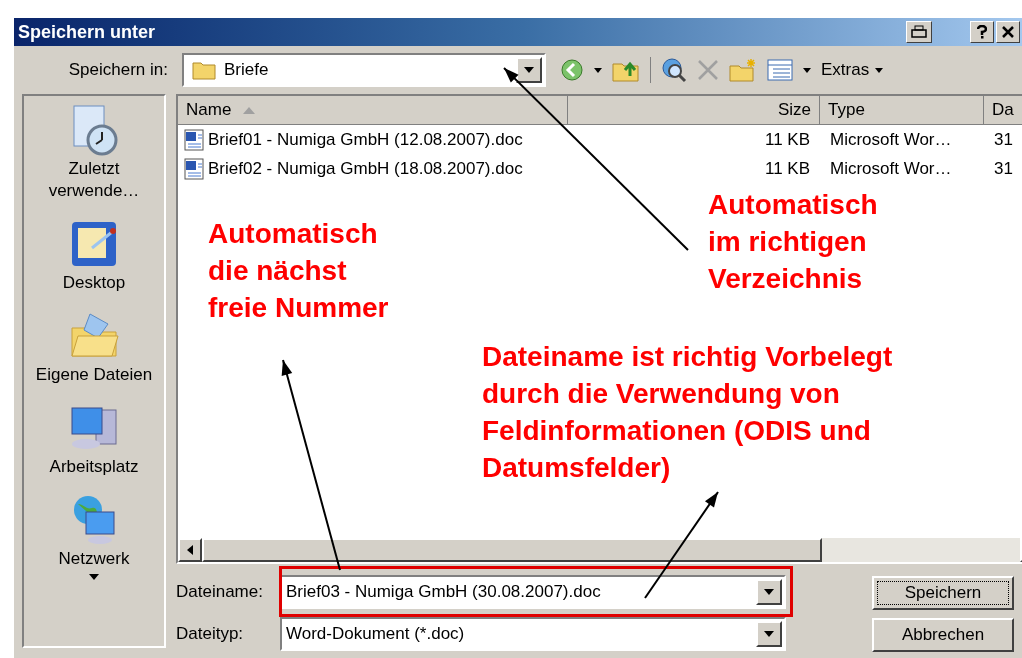 The image size is (1022, 658). What do you see at coordinates (694, 110) in the screenshot?
I see `column-header: Size` at bounding box center [694, 110].